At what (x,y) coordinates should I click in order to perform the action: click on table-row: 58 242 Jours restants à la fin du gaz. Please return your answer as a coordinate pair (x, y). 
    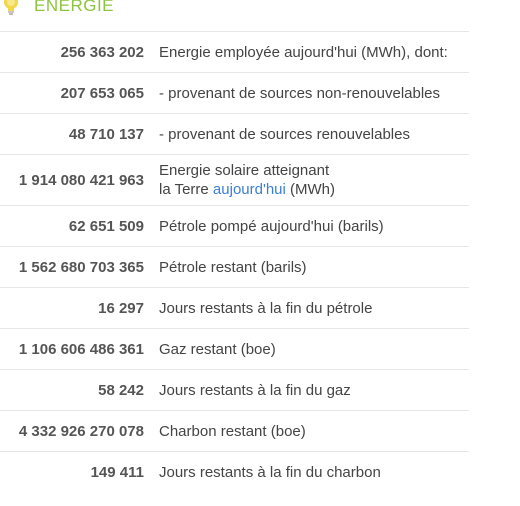
    Looking at the image, I should click on (234, 390).